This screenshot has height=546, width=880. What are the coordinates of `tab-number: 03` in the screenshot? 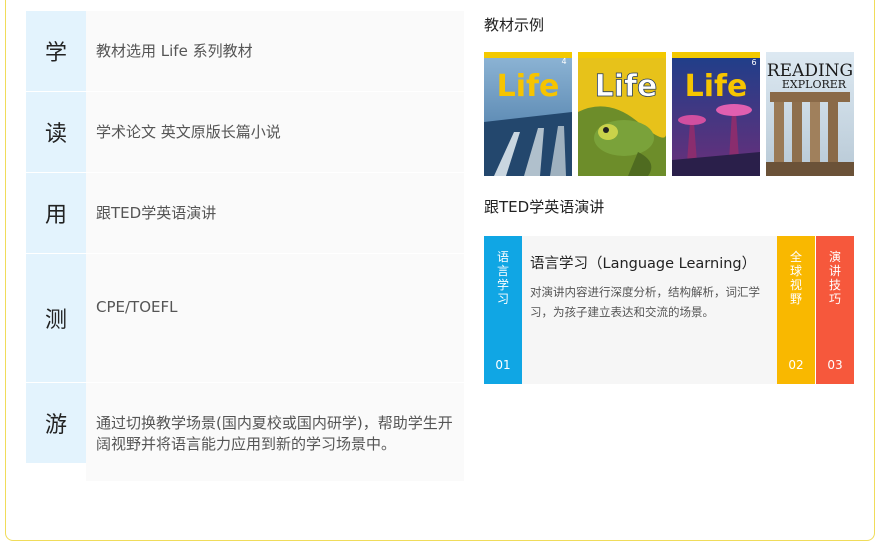 It's located at (835, 365).